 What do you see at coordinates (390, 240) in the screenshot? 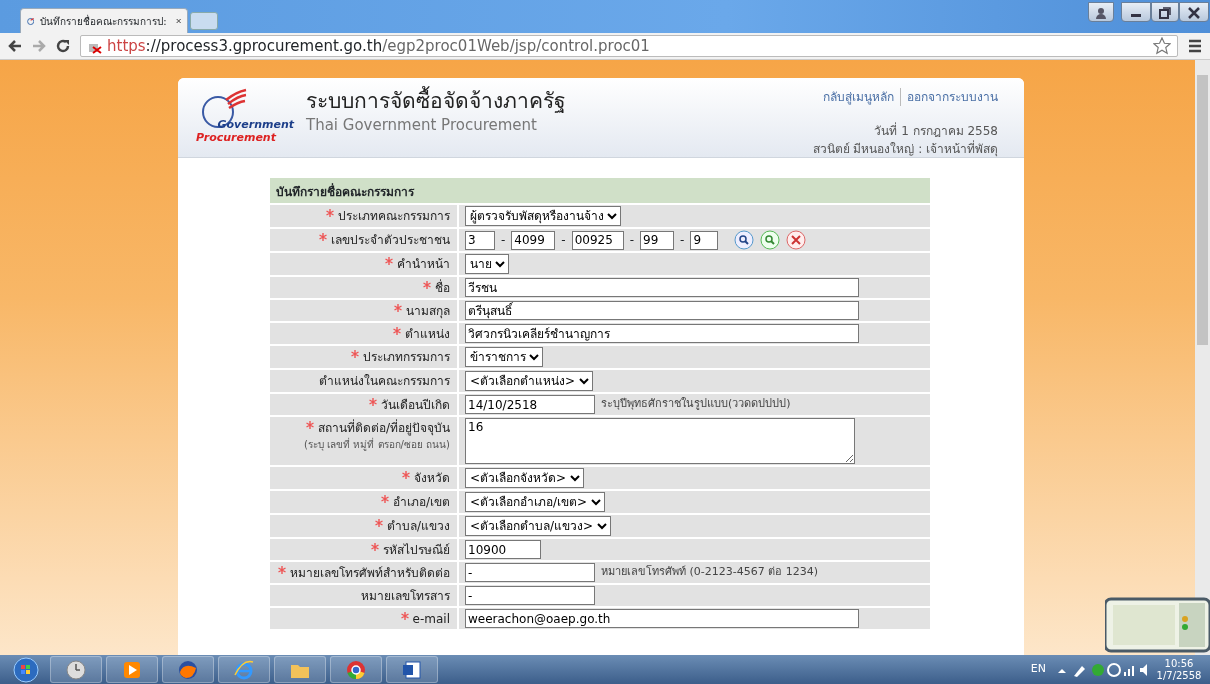
I see `field-label: เลขประจำตัวประชาชน` at bounding box center [390, 240].